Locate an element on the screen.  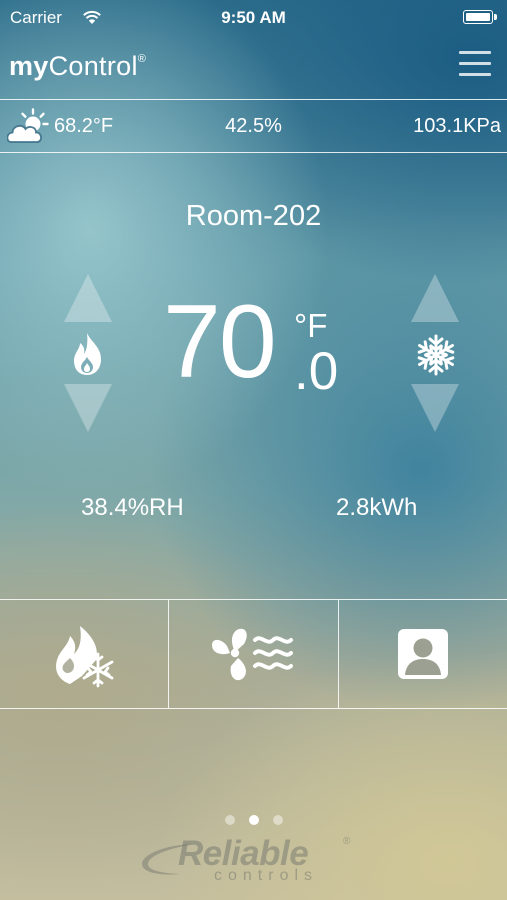
hamburger-menu-icon is located at coordinates (475, 63).